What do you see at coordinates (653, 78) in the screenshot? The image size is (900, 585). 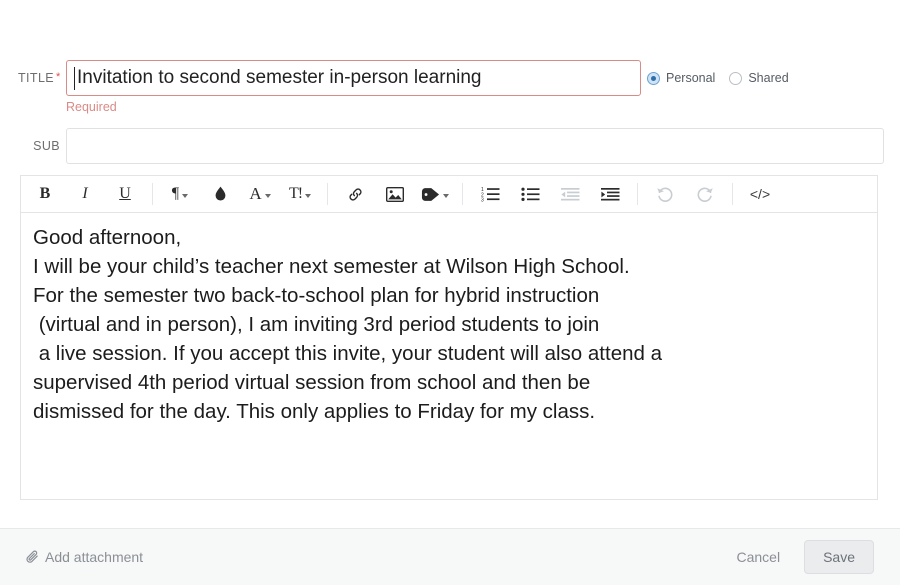 I see `radio-selected-icon` at bounding box center [653, 78].